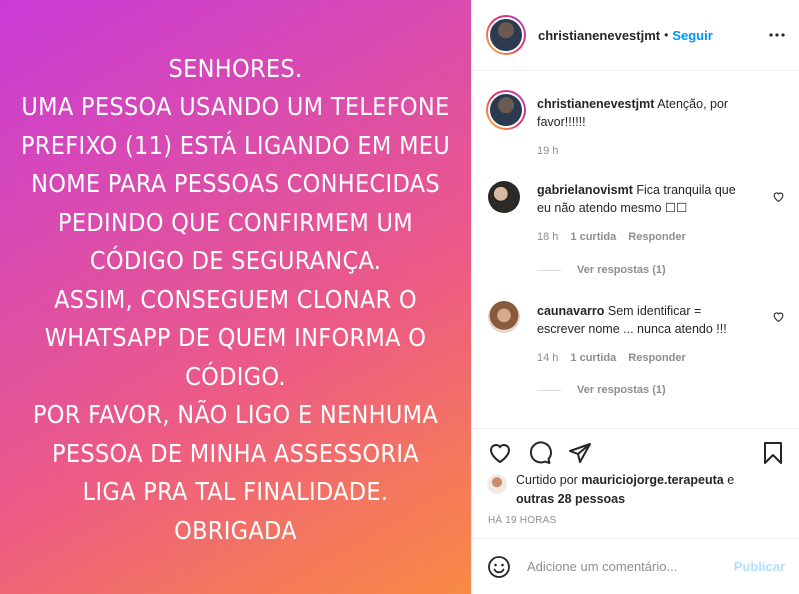 The image size is (799, 594). What do you see at coordinates (580, 453) in the screenshot?
I see `share-icon` at bounding box center [580, 453].